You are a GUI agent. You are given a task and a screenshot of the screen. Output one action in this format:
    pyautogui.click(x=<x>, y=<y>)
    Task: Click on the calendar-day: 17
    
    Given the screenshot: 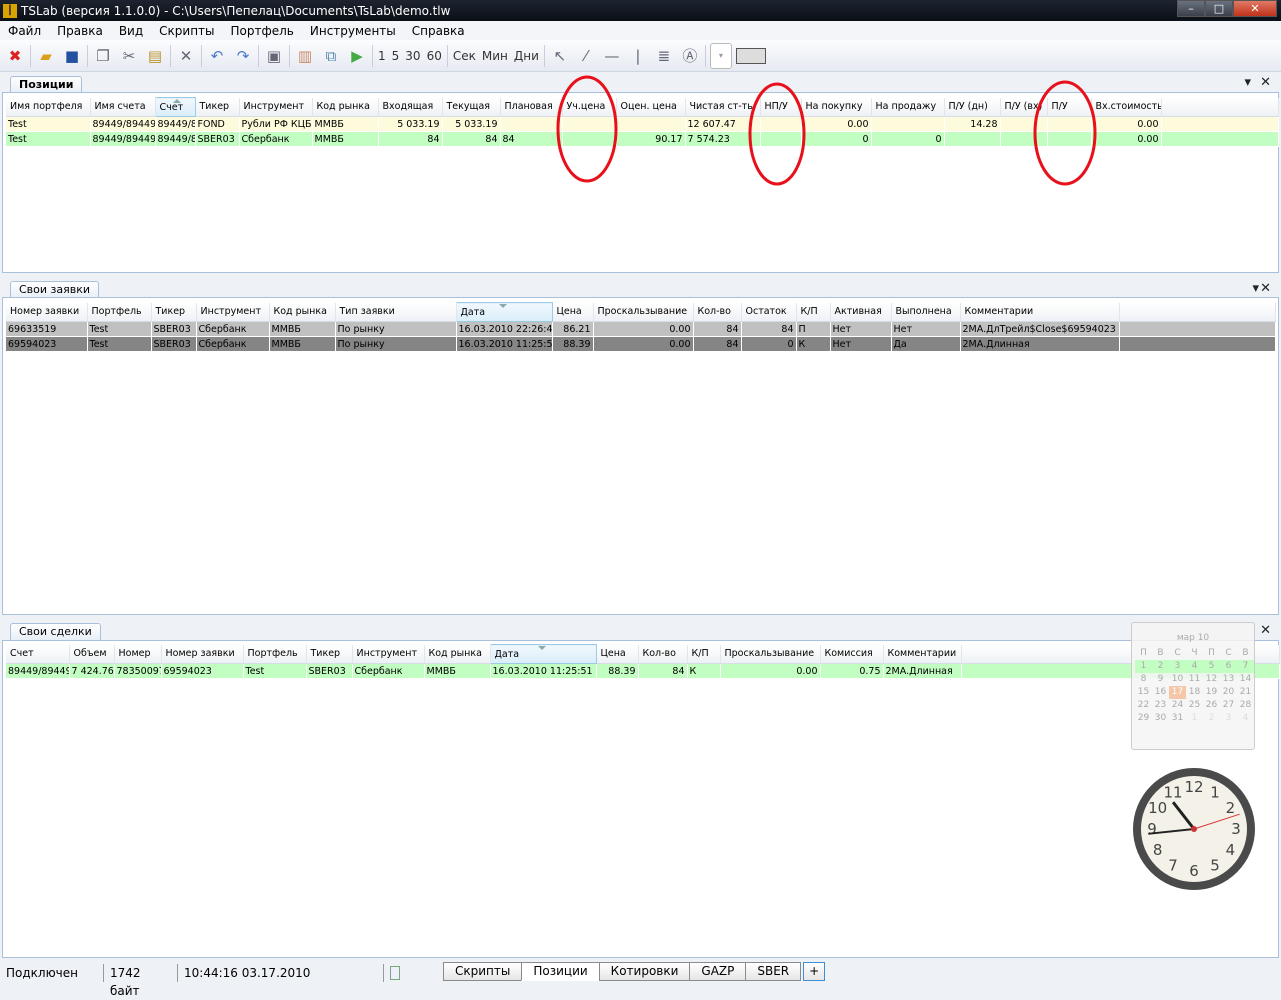 What is the action you would take?
    pyautogui.click(x=1177, y=692)
    